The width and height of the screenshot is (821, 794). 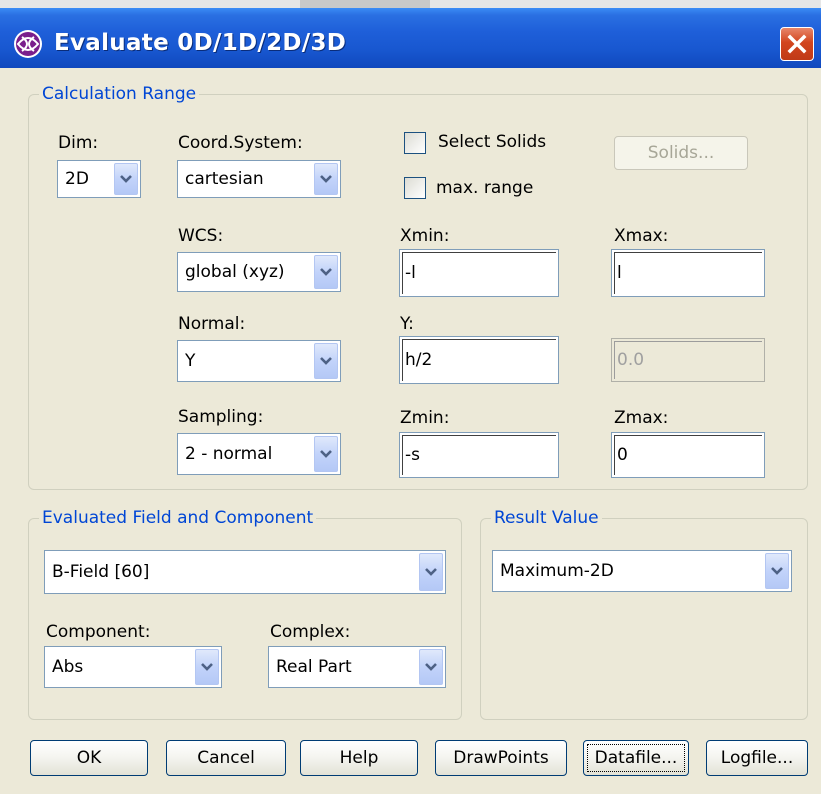 I want to click on component-label: Component:, so click(x=98, y=632).